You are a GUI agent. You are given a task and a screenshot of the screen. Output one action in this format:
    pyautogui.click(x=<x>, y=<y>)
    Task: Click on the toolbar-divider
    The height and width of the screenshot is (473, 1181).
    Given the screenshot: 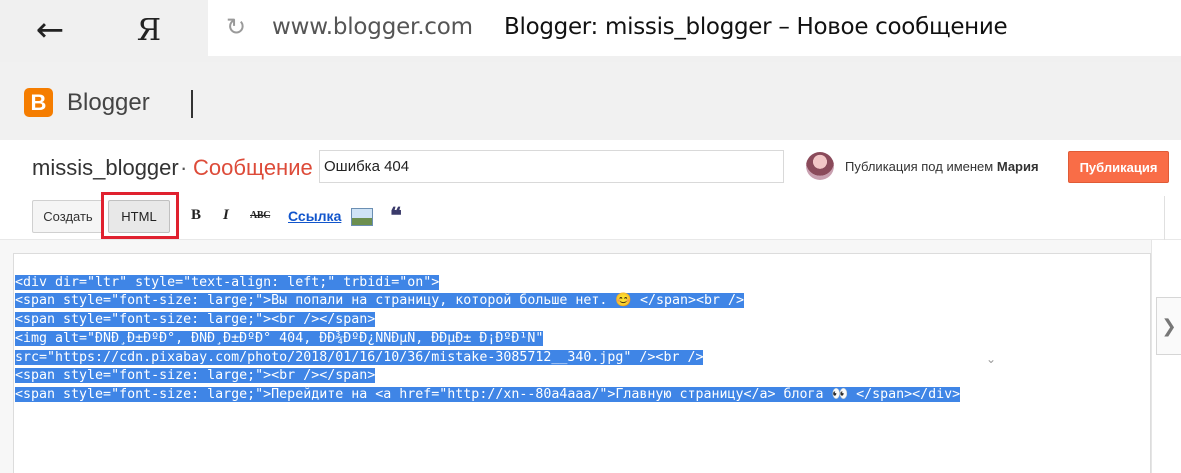 What is the action you would take?
    pyautogui.click(x=1164, y=218)
    